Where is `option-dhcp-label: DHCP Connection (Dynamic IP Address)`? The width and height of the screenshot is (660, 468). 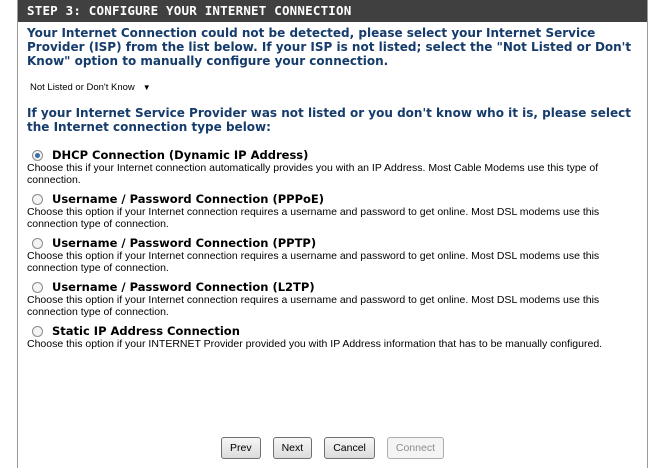 option-dhcp-label: DHCP Connection (Dynamic IP Address) is located at coordinates (180, 155).